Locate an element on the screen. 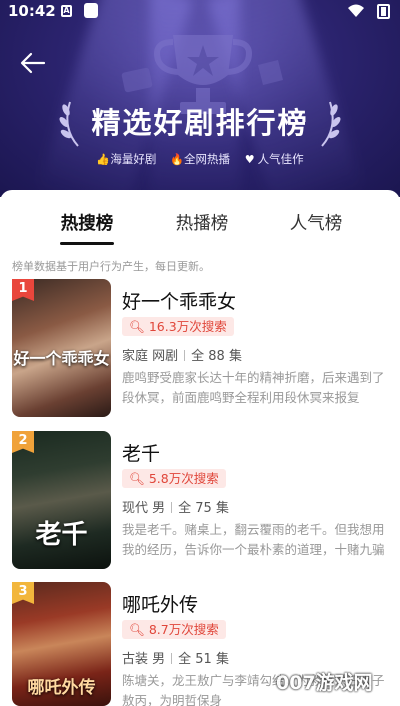 Image resolution: width=400 pixels, height=706 pixels. wifi-icon is located at coordinates (356, 10).